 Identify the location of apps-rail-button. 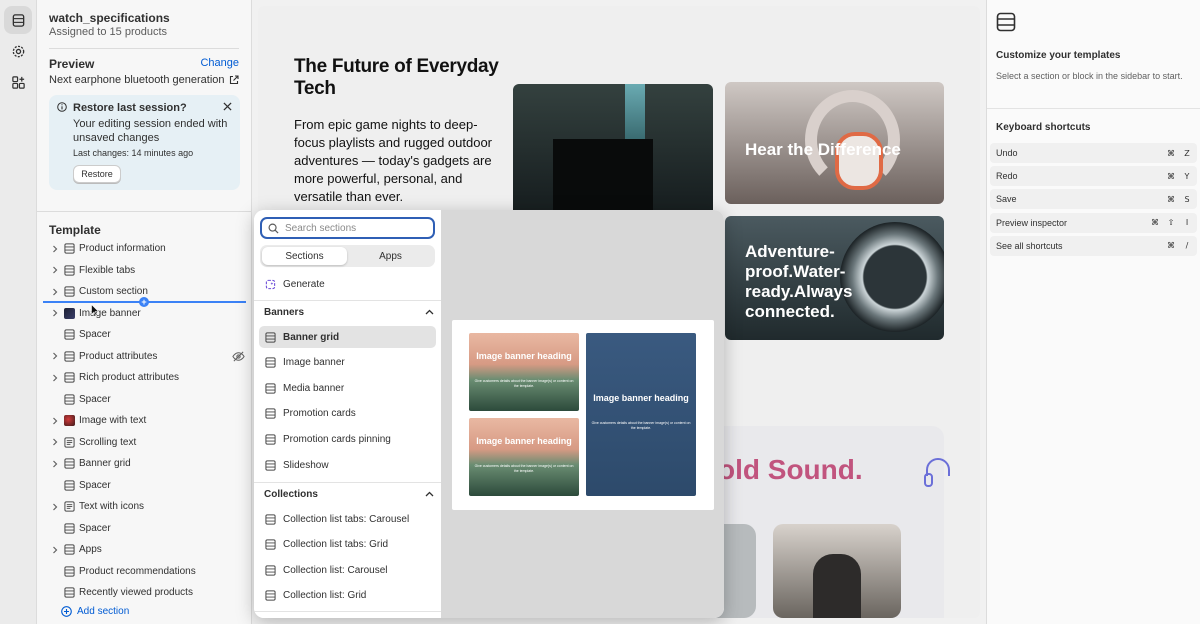
(18, 82).